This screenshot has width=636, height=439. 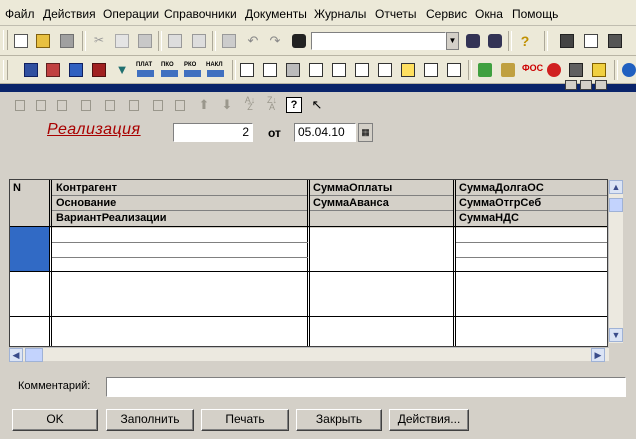 I want to click on new-row-button, so click(x=20, y=105).